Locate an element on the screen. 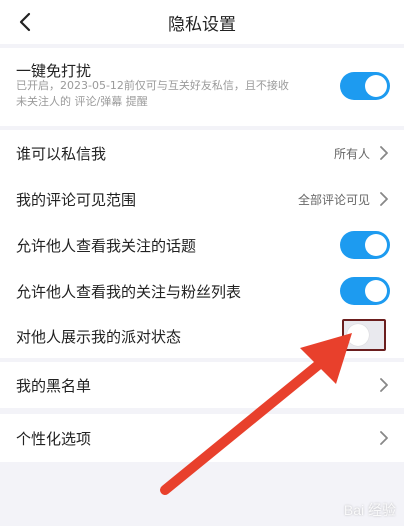  comment-visibility-value: 全部评论可见 is located at coordinates (333, 199).